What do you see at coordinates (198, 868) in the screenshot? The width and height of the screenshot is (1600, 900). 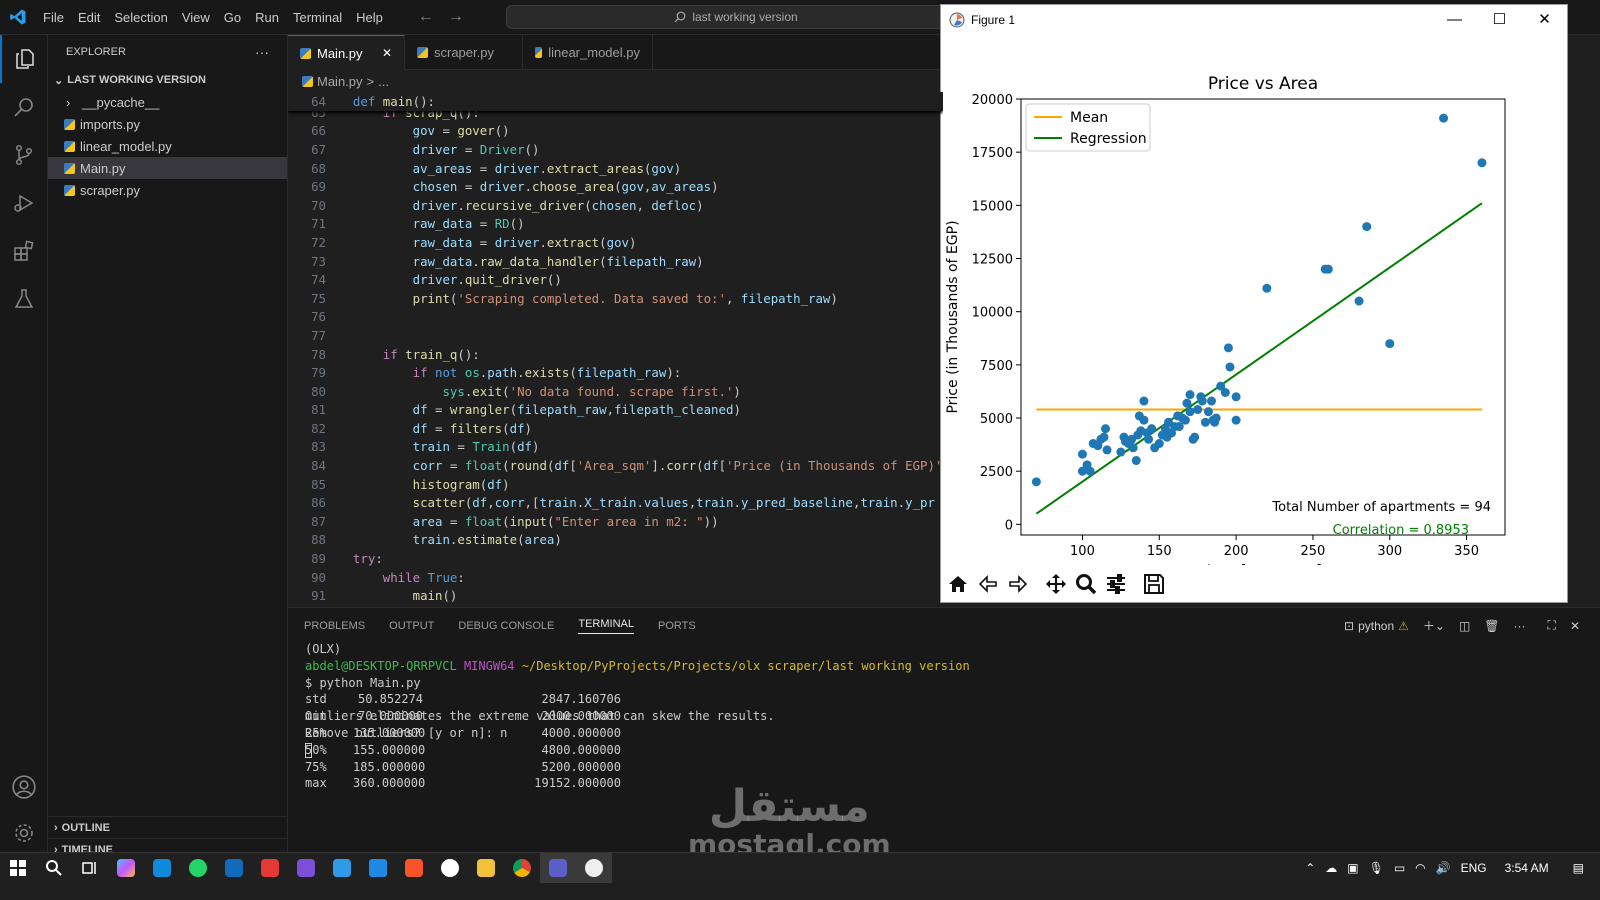 I see `whatsapp-icon` at bounding box center [198, 868].